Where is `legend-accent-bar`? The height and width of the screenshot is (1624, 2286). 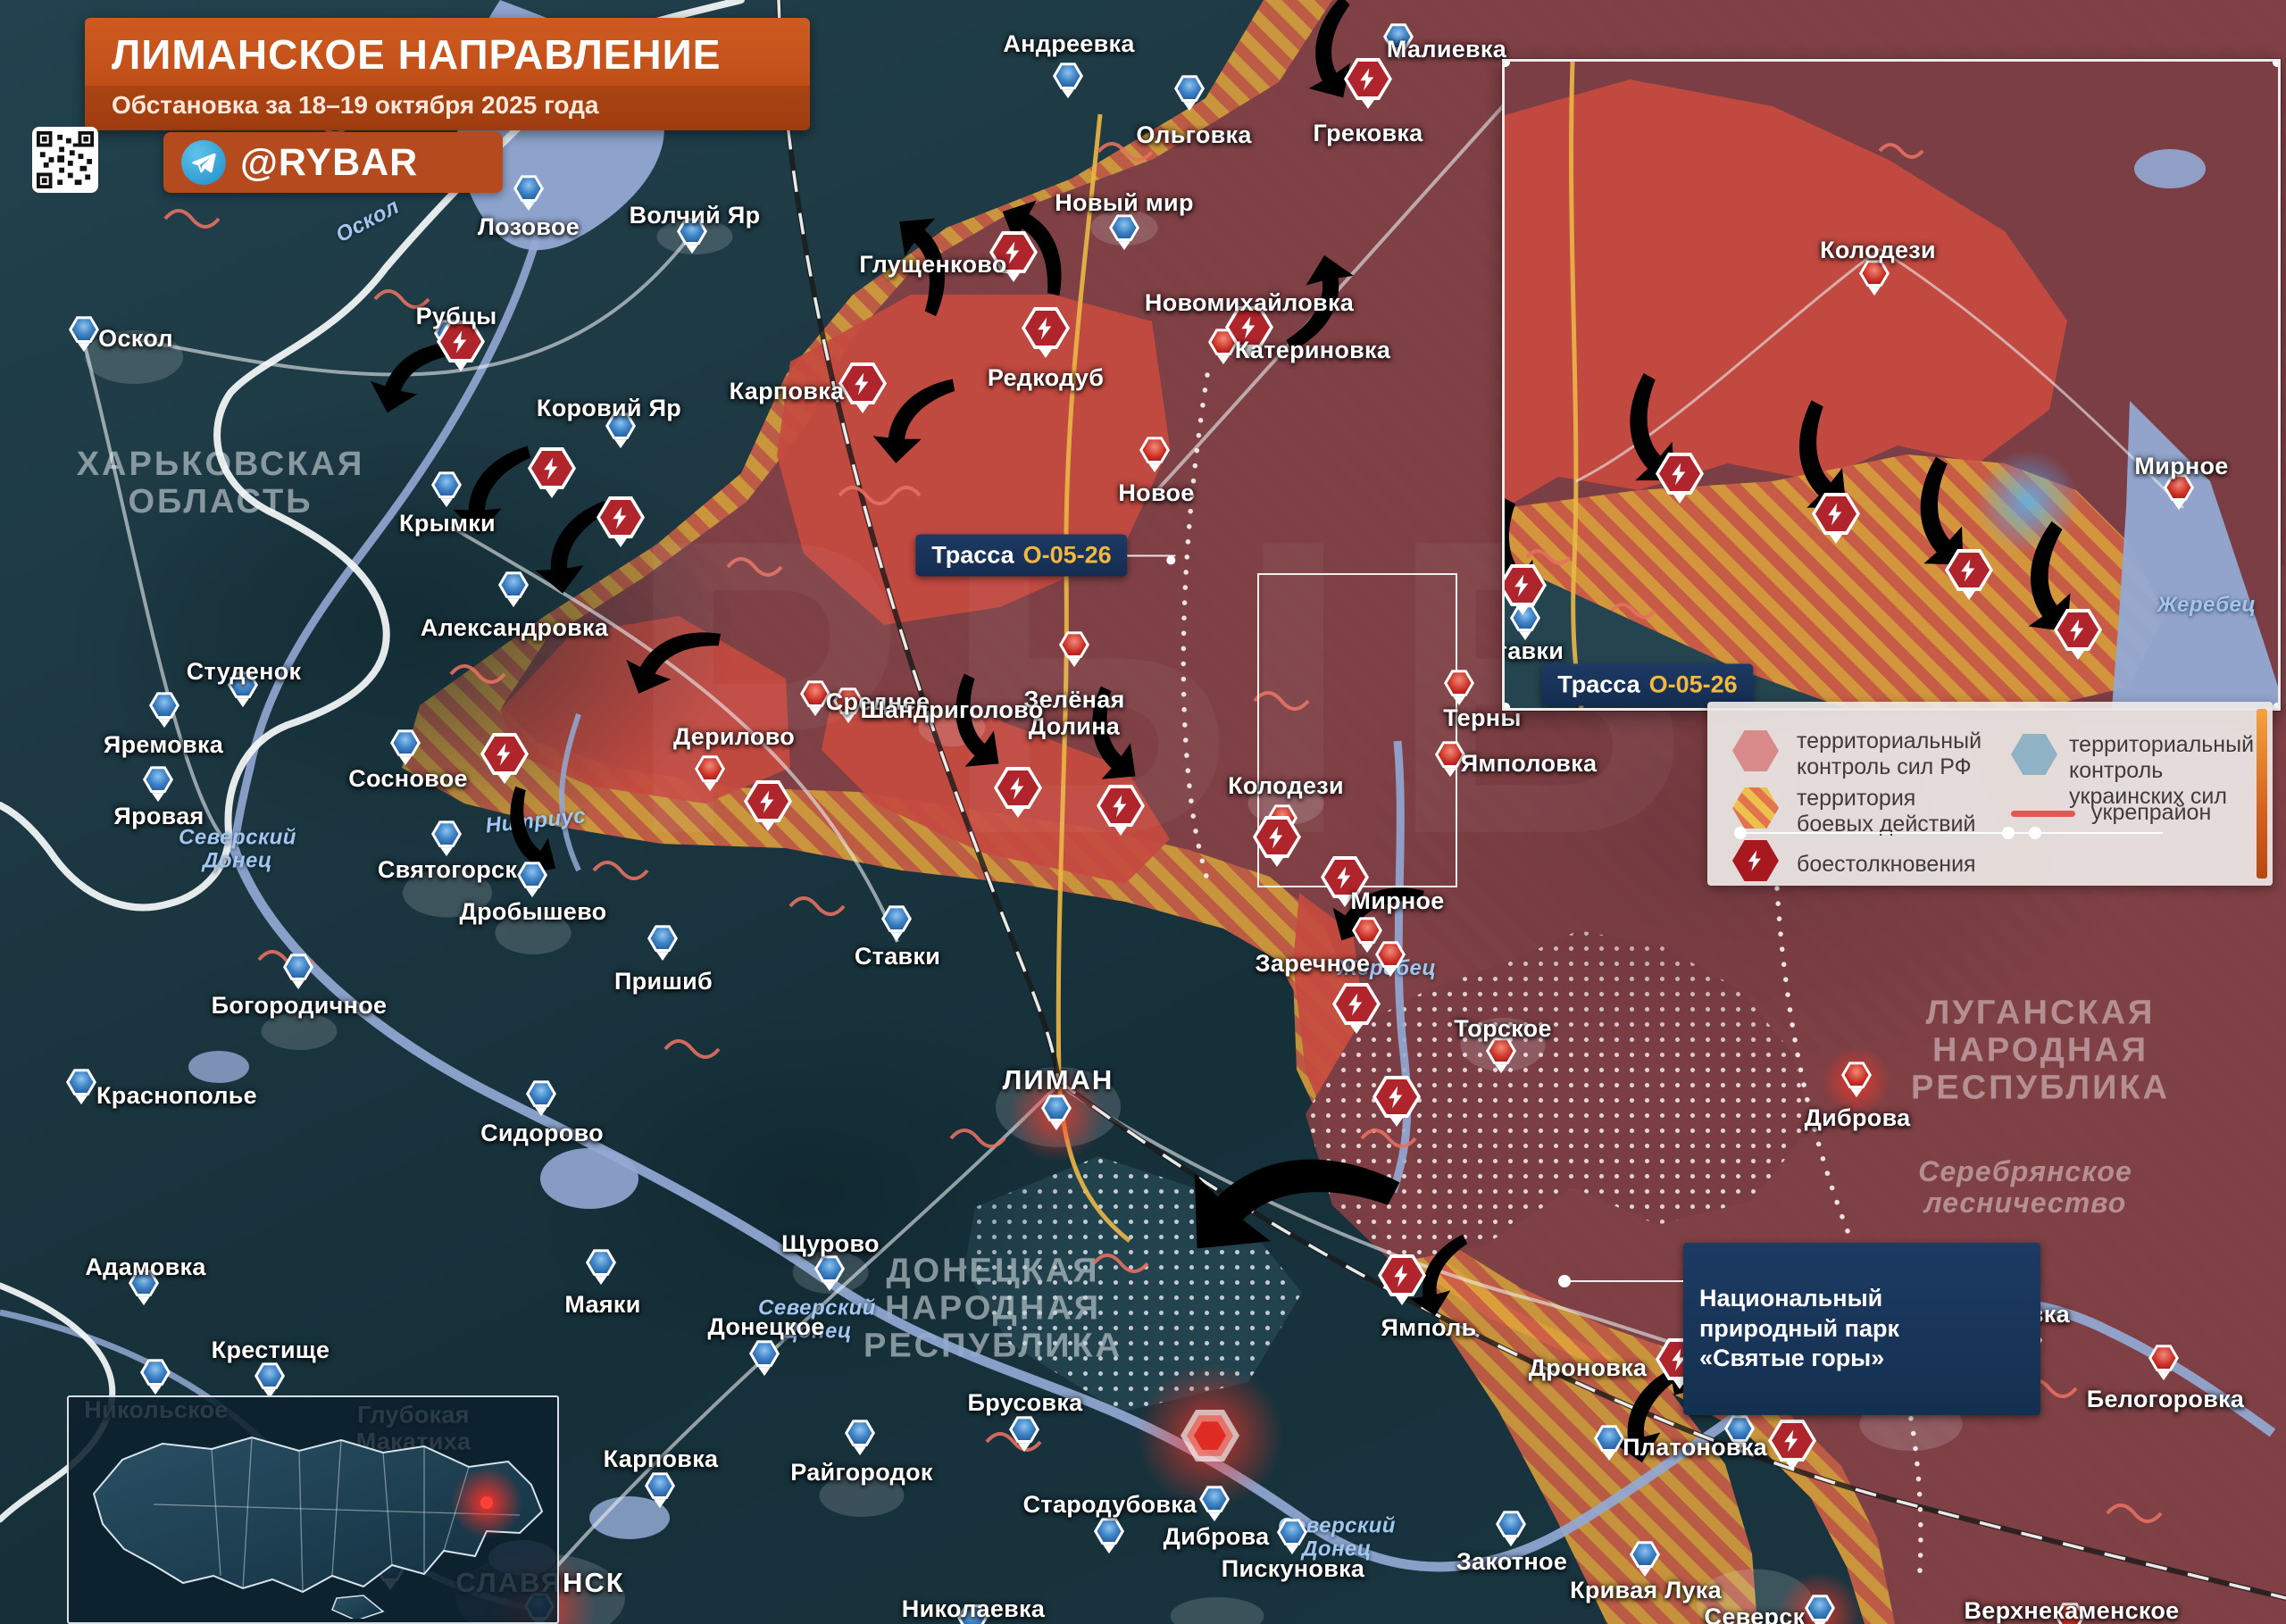
legend-accent-bar is located at coordinates (2262, 794).